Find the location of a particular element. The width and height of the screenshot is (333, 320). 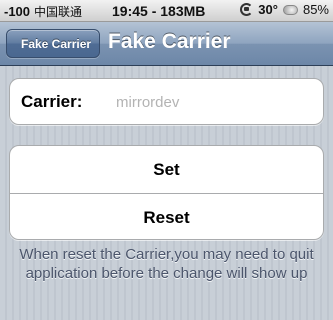

page-title: Fake Carrier is located at coordinates (169, 41).